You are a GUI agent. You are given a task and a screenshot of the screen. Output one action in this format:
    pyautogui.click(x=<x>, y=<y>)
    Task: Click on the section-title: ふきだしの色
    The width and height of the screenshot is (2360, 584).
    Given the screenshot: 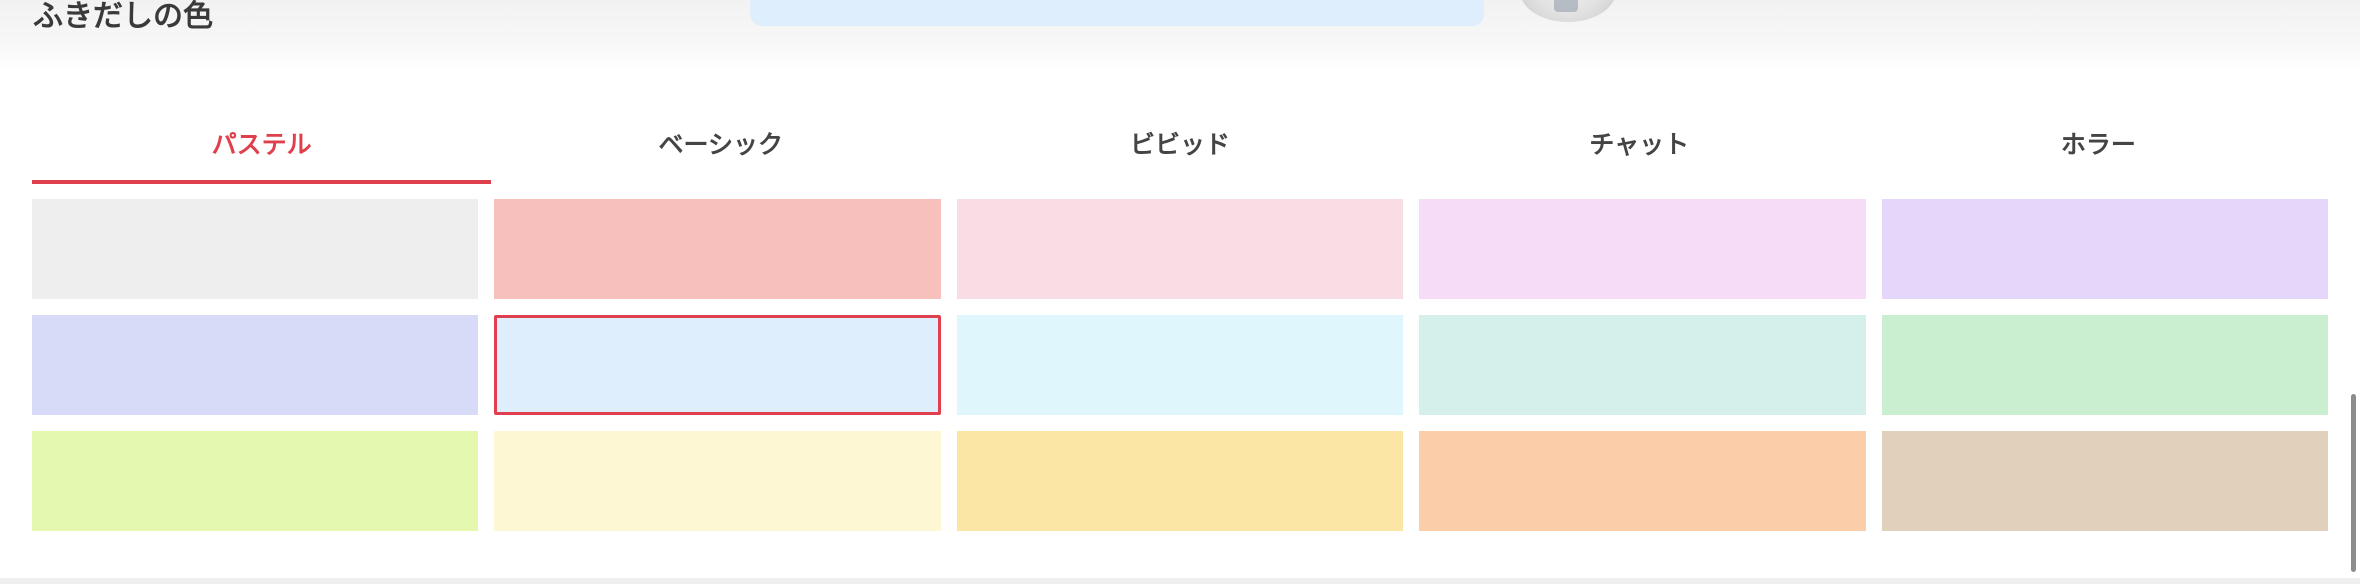 What is the action you would take?
    pyautogui.click(x=123, y=17)
    